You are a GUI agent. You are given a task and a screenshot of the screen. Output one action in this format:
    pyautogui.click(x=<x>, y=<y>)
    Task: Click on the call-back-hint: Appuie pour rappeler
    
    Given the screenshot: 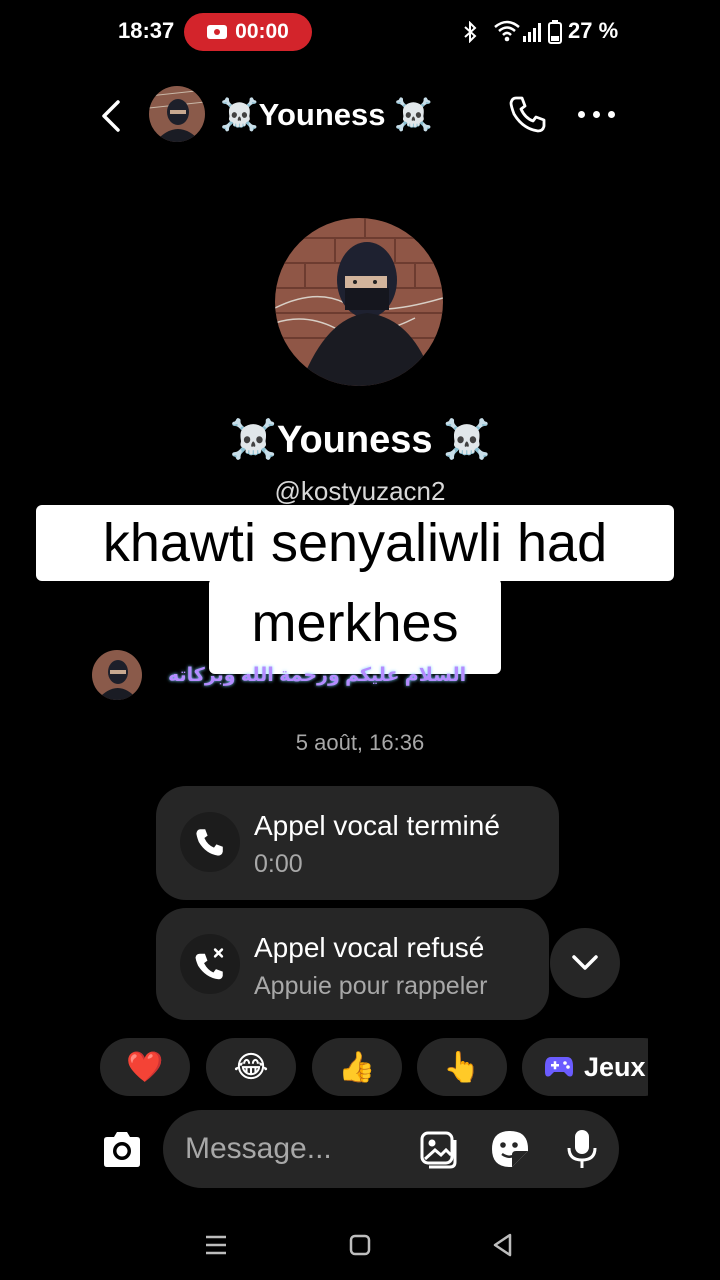 What is the action you would take?
    pyautogui.click(x=371, y=986)
    